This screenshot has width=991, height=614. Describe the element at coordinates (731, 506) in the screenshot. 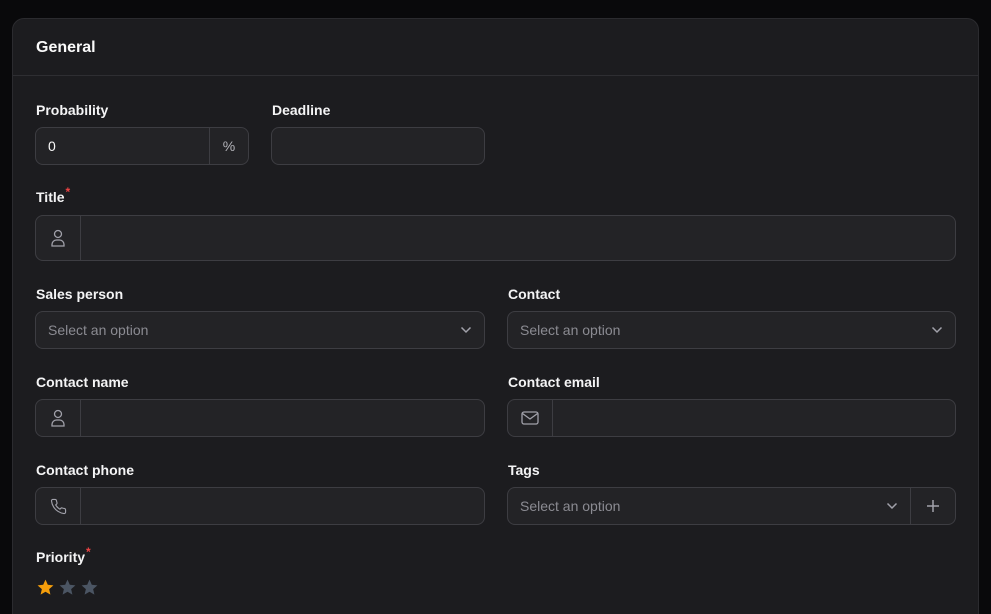

I see `tags-select: Select an option` at that location.